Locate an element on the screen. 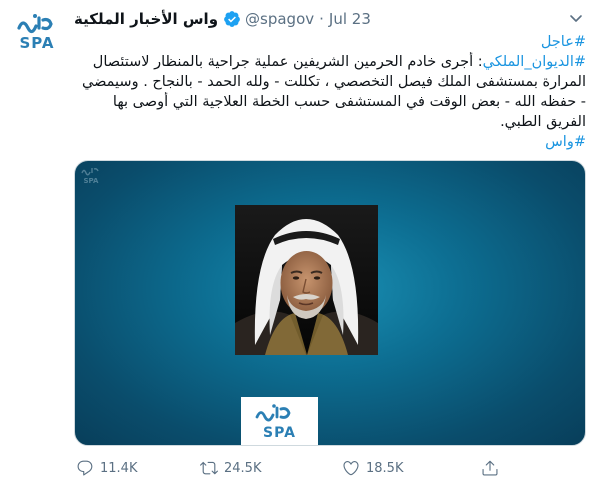 Image resolution: width=598 pixels, height=486 pixels. tweet-date: Jul 23 is located at coordinates (350, 19).